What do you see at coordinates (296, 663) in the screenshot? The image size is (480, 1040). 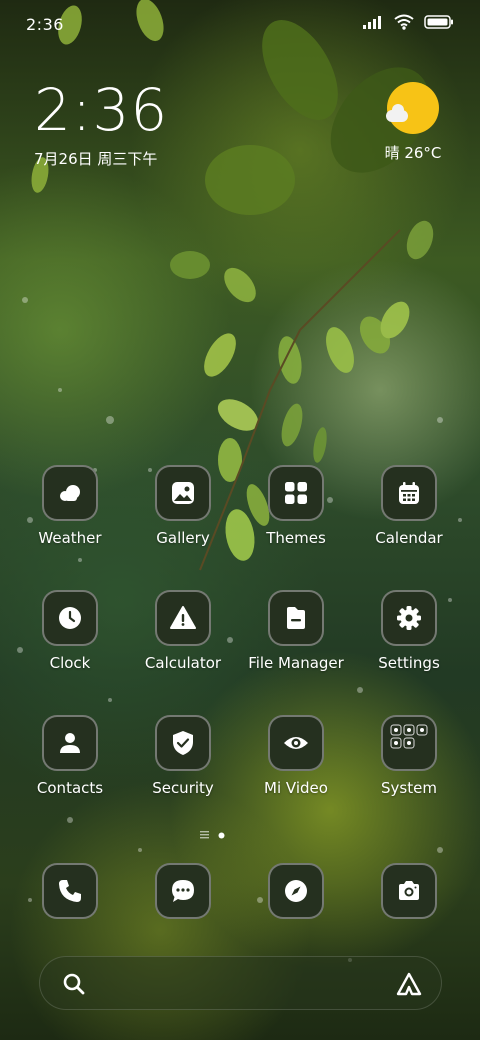 I see `app-label: File Manager` at bounding box center [296, 663].